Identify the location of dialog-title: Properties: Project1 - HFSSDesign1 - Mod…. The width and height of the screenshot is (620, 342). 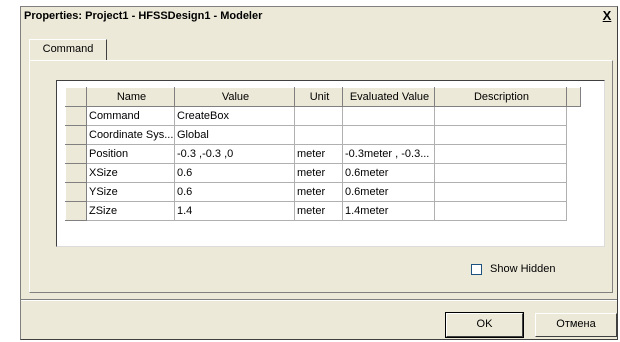
(143, 16).